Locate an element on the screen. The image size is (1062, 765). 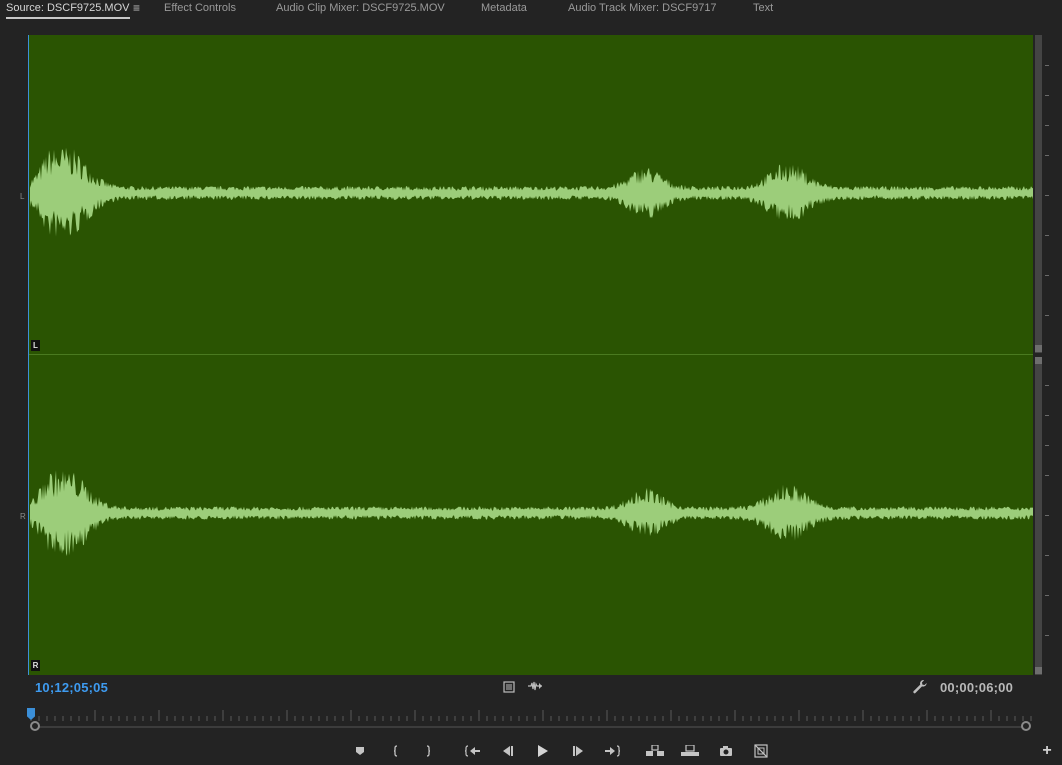
playhead-line is located at coordinates (28, 355).